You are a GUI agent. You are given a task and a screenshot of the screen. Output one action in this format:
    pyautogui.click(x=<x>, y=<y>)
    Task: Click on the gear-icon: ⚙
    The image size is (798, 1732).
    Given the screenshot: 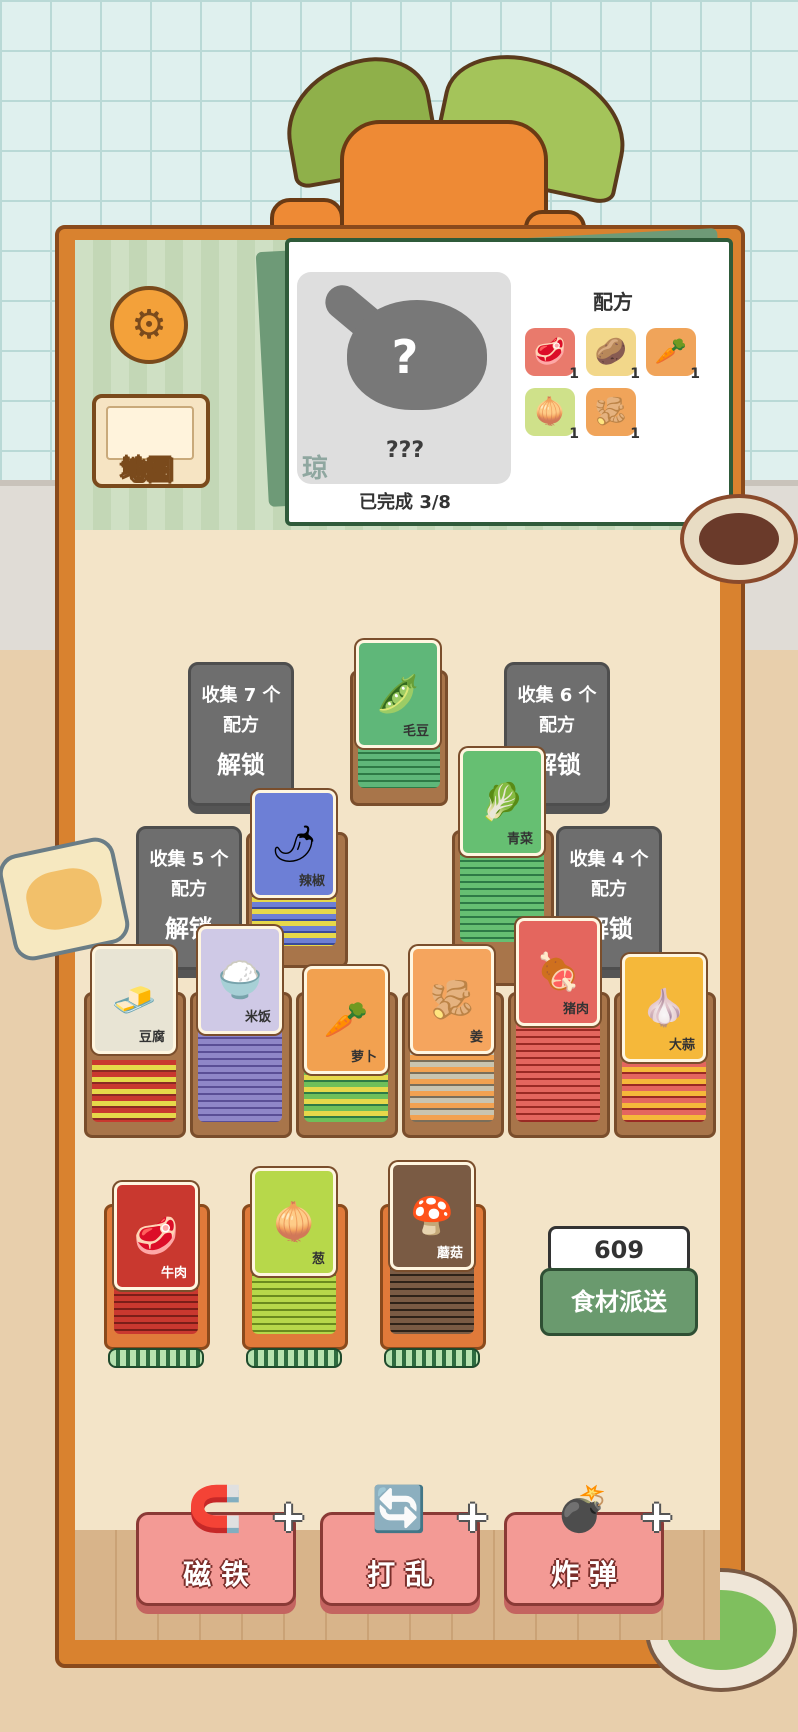 What is the action you would take?
    pyautogui.click(x=149, y=325)
    